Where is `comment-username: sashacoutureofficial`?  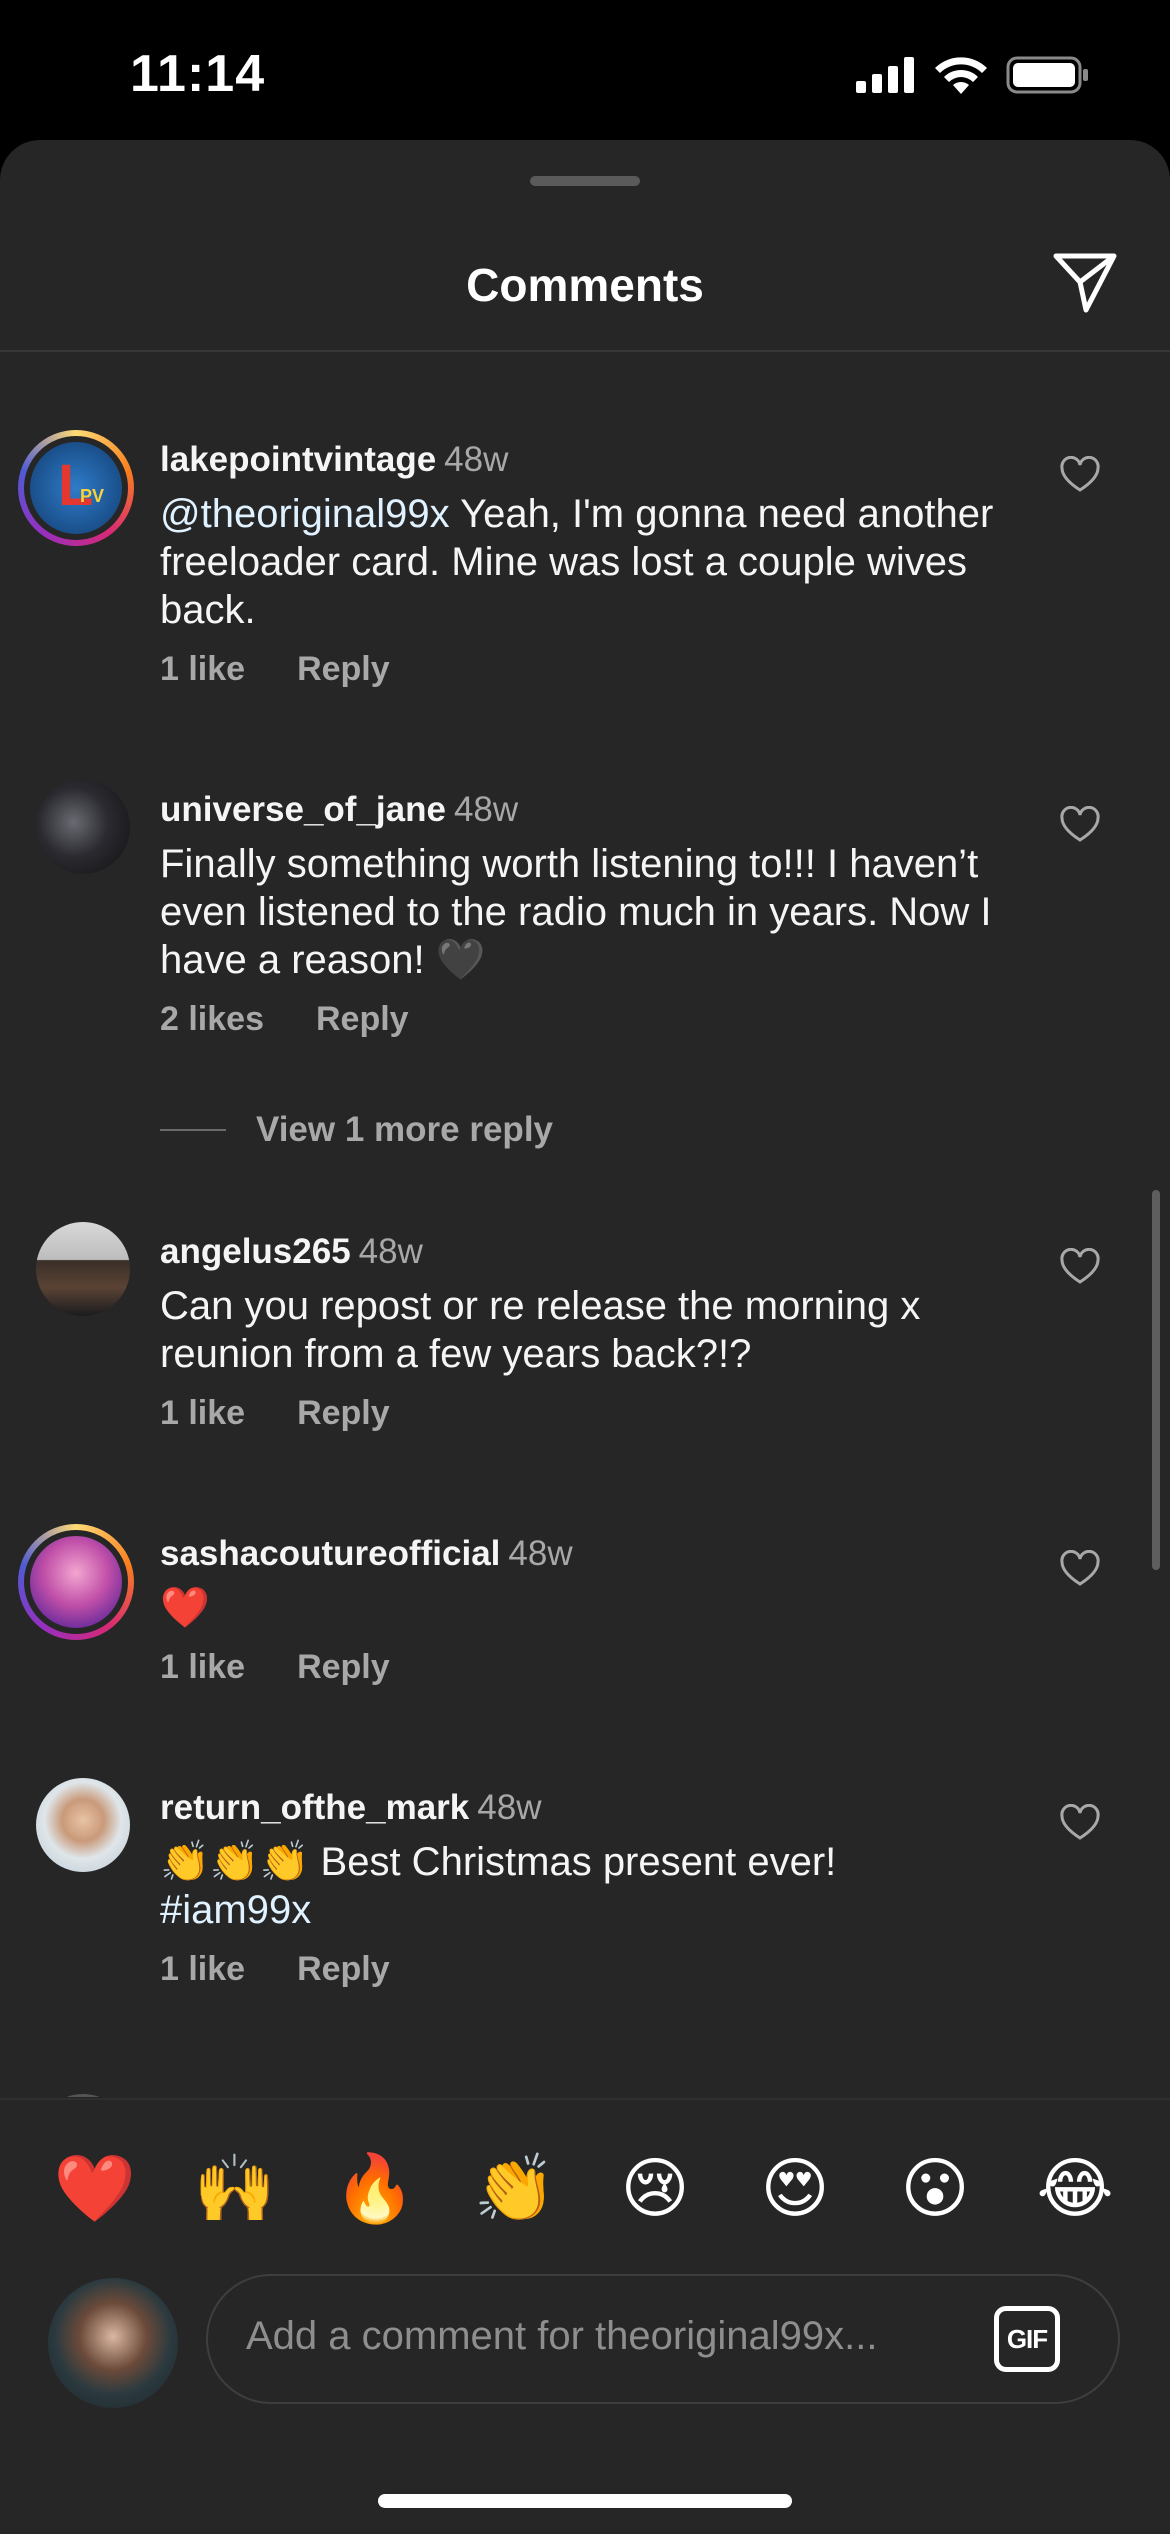 comment-username: sashacoutureofficial is located at coordinates (330, 1553).